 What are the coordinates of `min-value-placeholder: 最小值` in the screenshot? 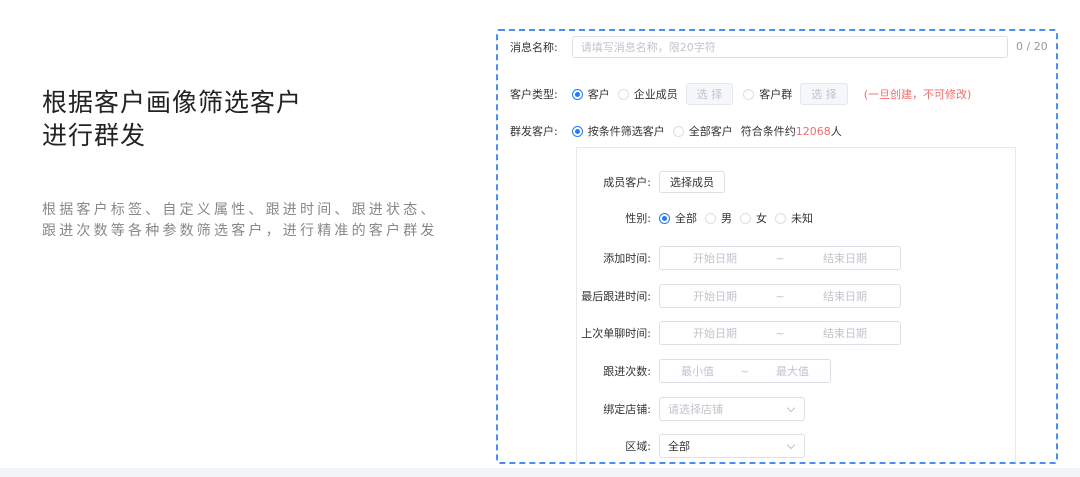 It's located at (697, 371).